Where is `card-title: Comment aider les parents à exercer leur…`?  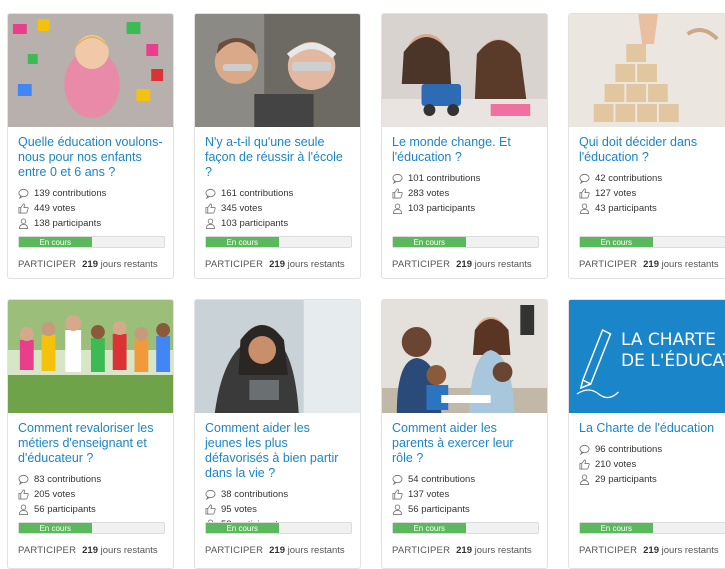
card-title: Comment aider les parents à exercer leur… is located at coordinates (464, 443).